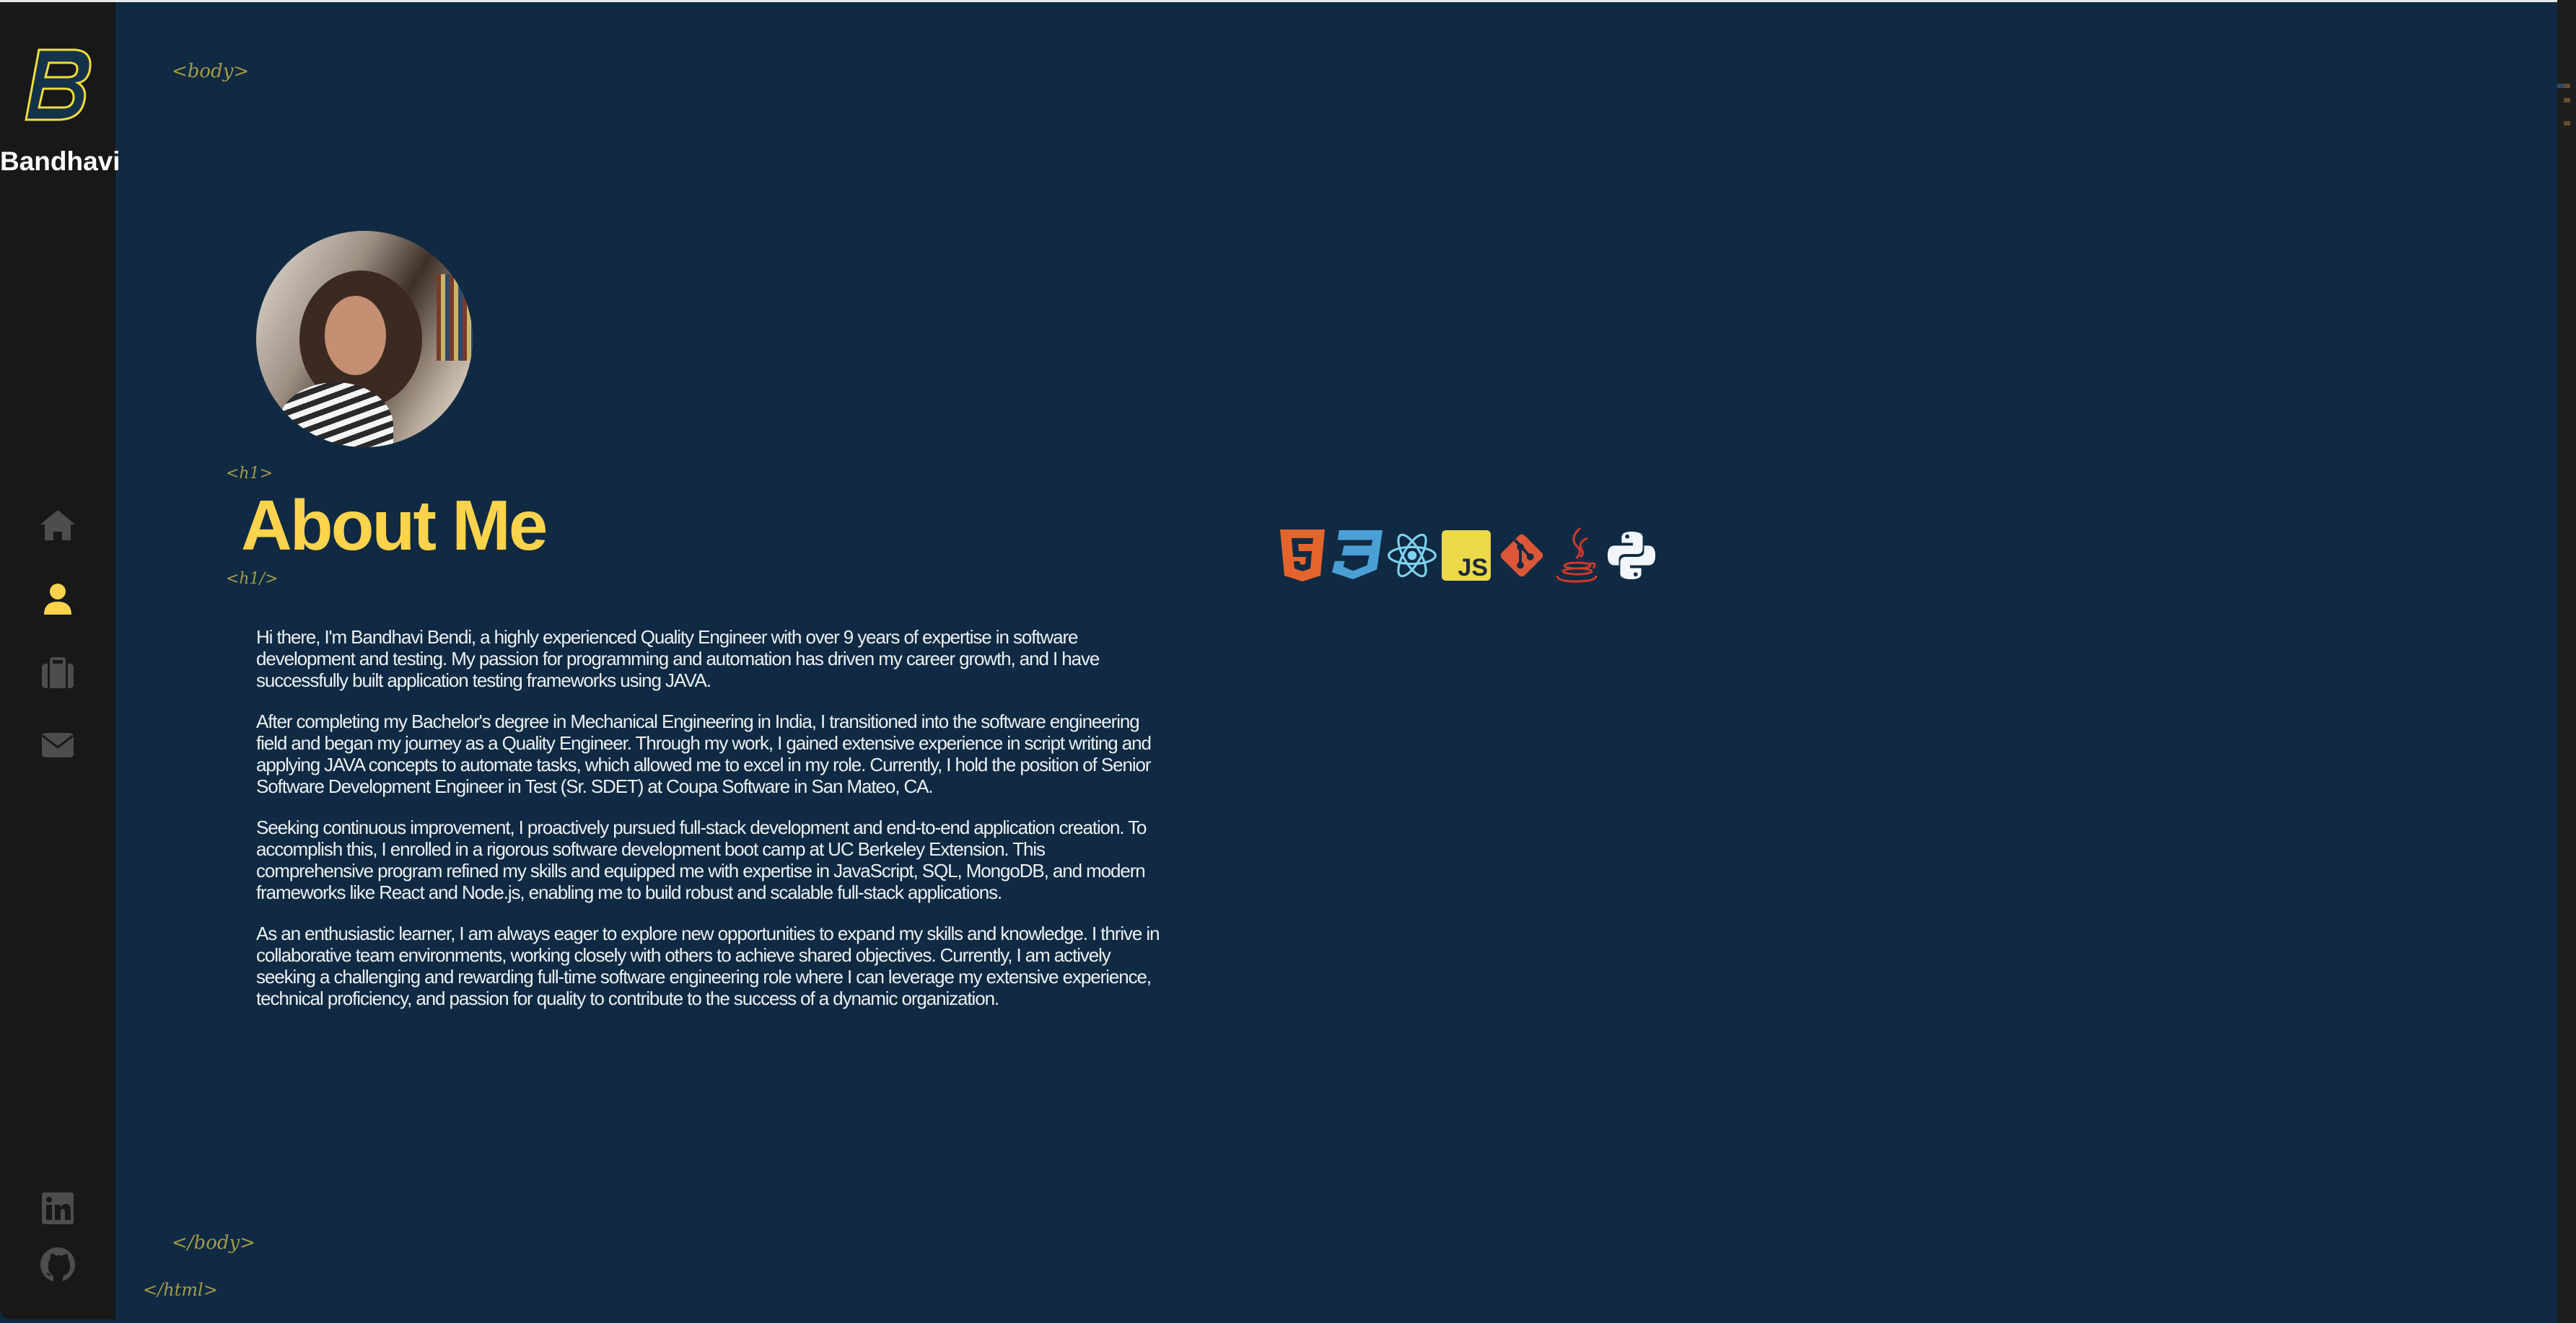 Image resolution: width=2576 pixels, height=1323 pixels. What do you see at coordinates (211, 71) in the screenshot?
I see `body-open-tag: <body>` at bounding box center [211, 71].